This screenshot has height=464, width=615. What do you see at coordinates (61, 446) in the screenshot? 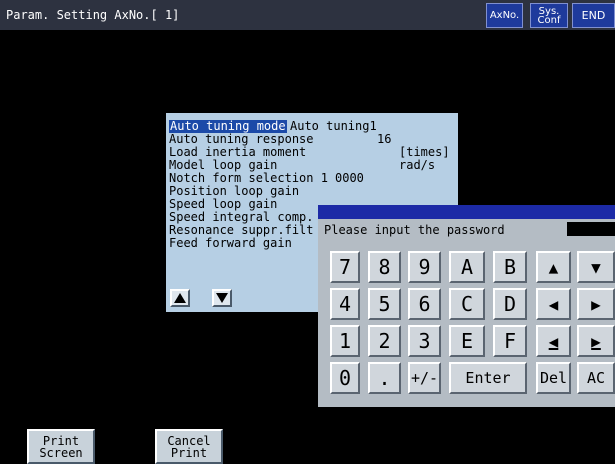
I see `print-screen-button: Print Screen` at bounding box center [61, 446].